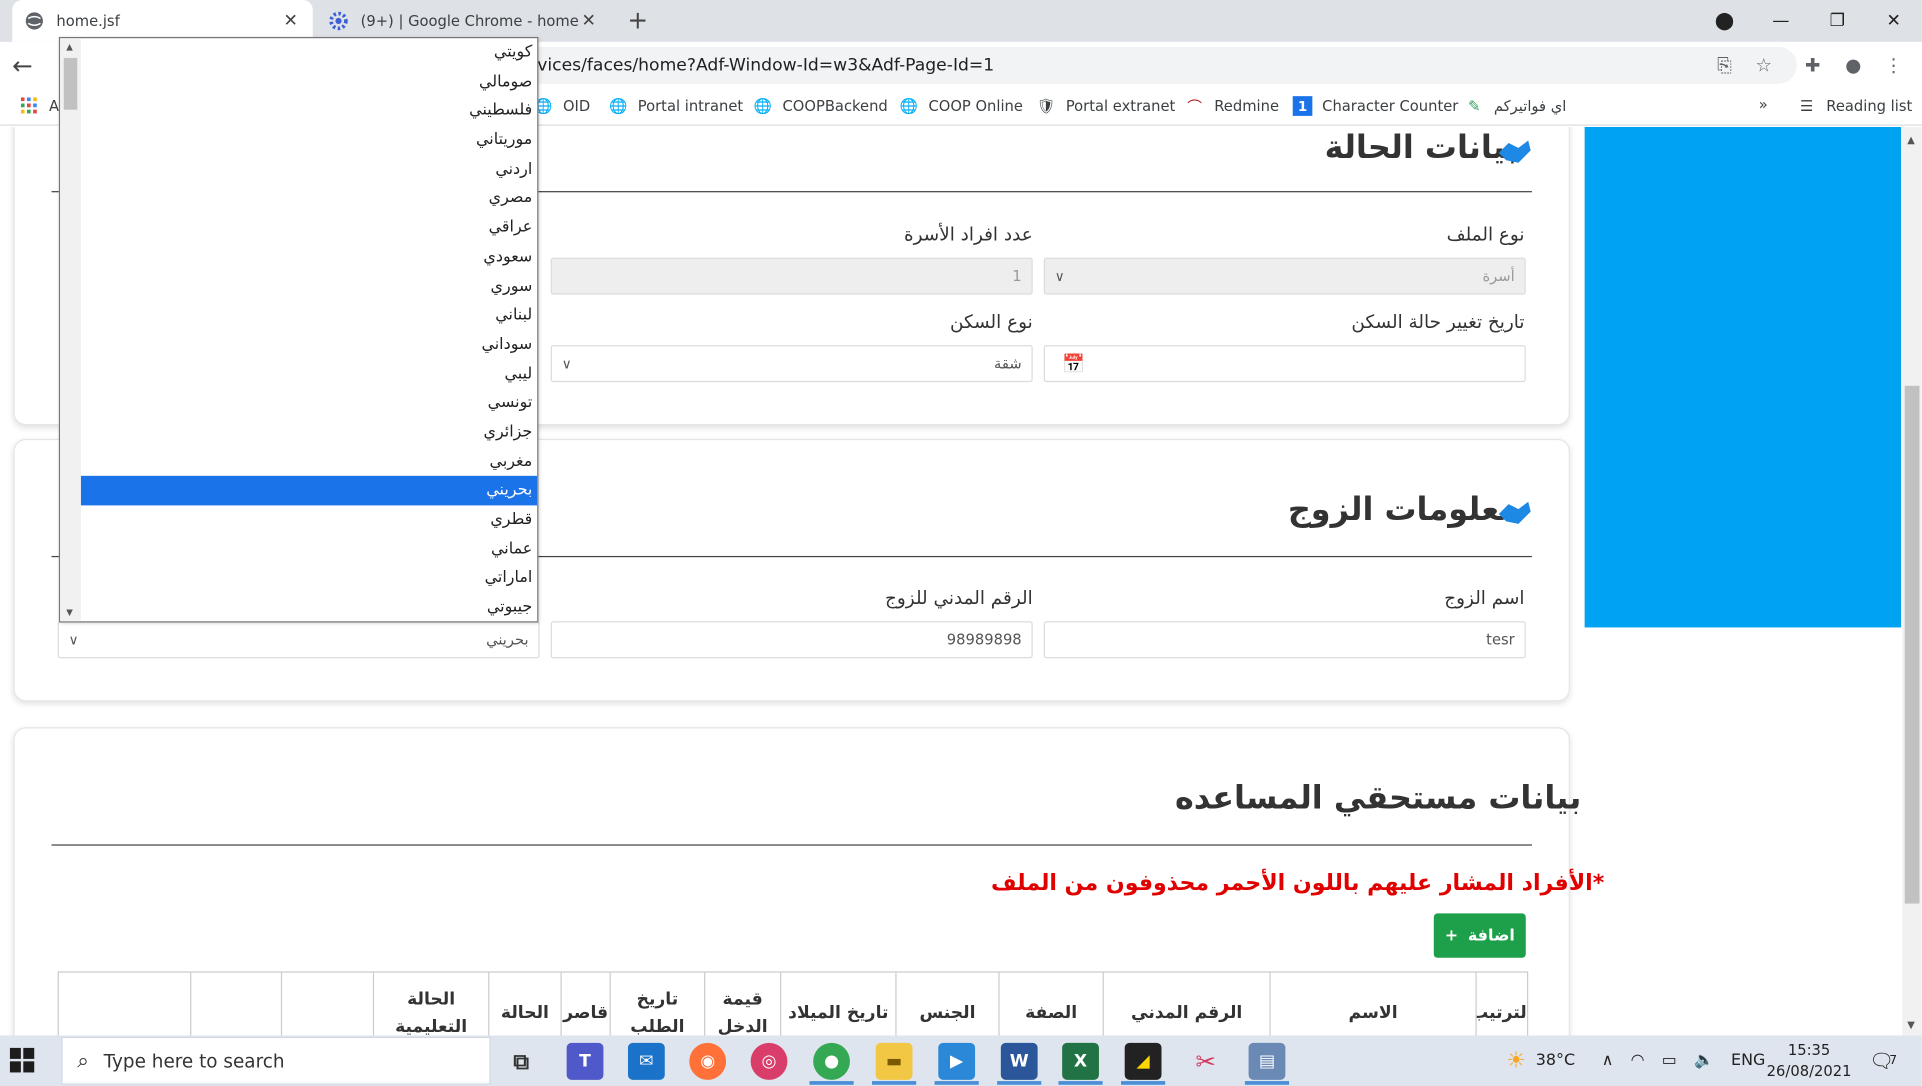  What do you see at coordinates (276, 1060) in the screenshot?
I see `taskbar-search-input: ⌕ Type here to search` at bounding box center [276, 1060].